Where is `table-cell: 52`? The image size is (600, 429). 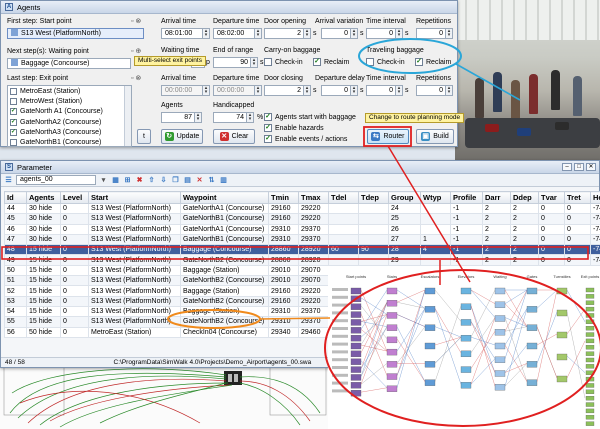 table-cell: 52 is located at coordinates (15, 291).